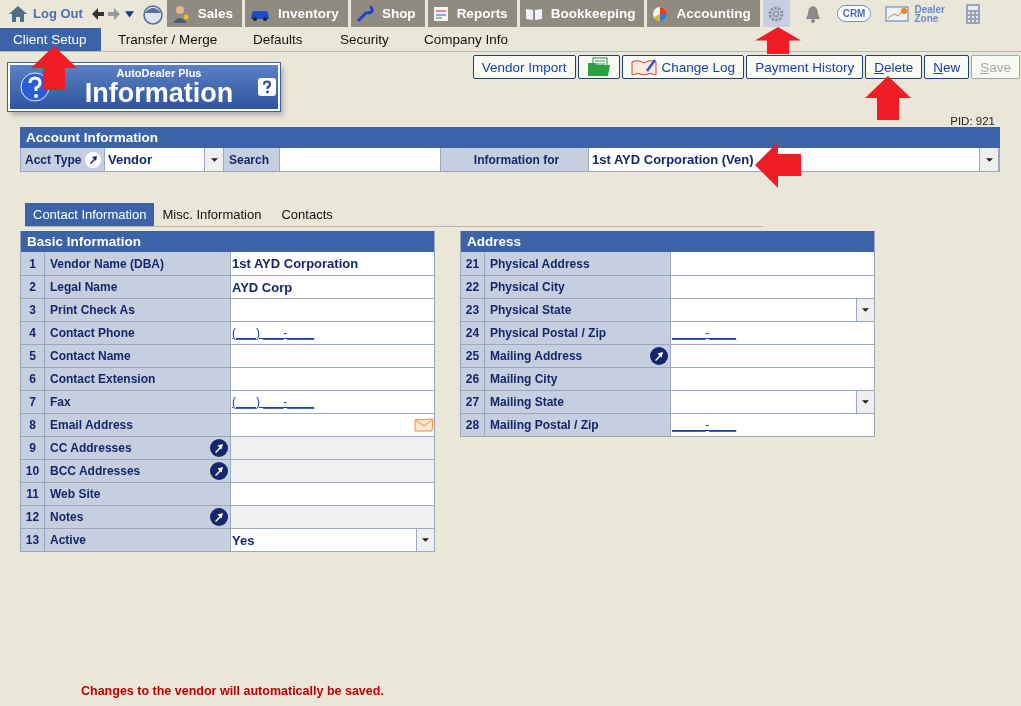 The image size is (1021, 706). I want to click on row-number: 10, so click(33, 471).